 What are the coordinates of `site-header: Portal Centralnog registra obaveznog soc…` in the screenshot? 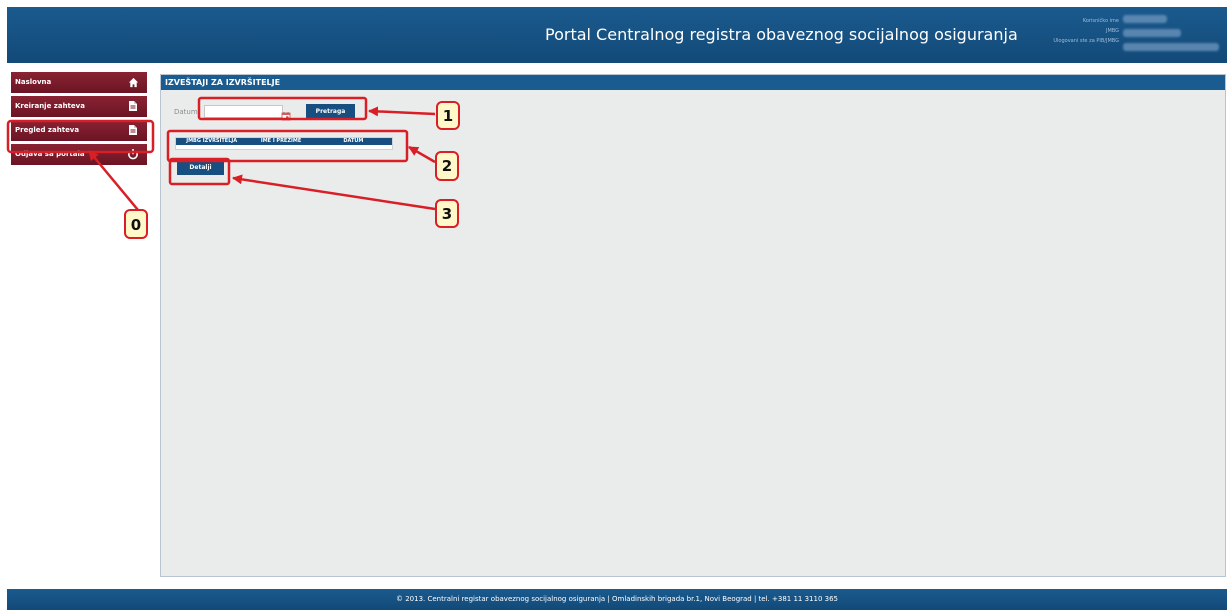 It's located at (617, 35).